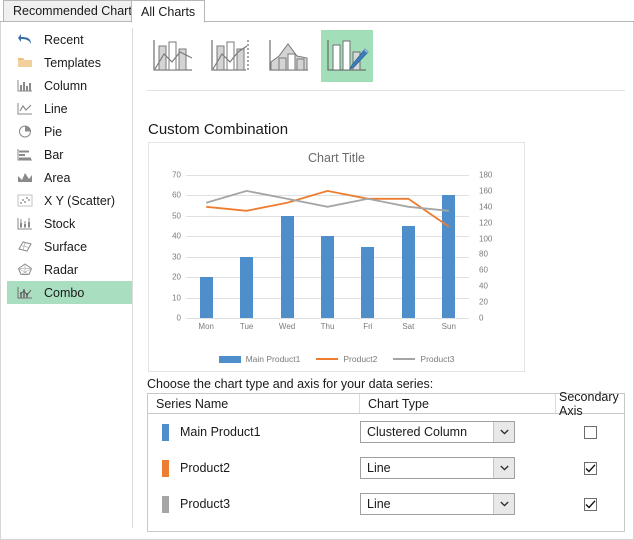 This screenshot has width=634, height=540. Describe the element at coordinates (458, 403) in the screenshot. I see `column-header-chart-type: Chart Type` at that location.